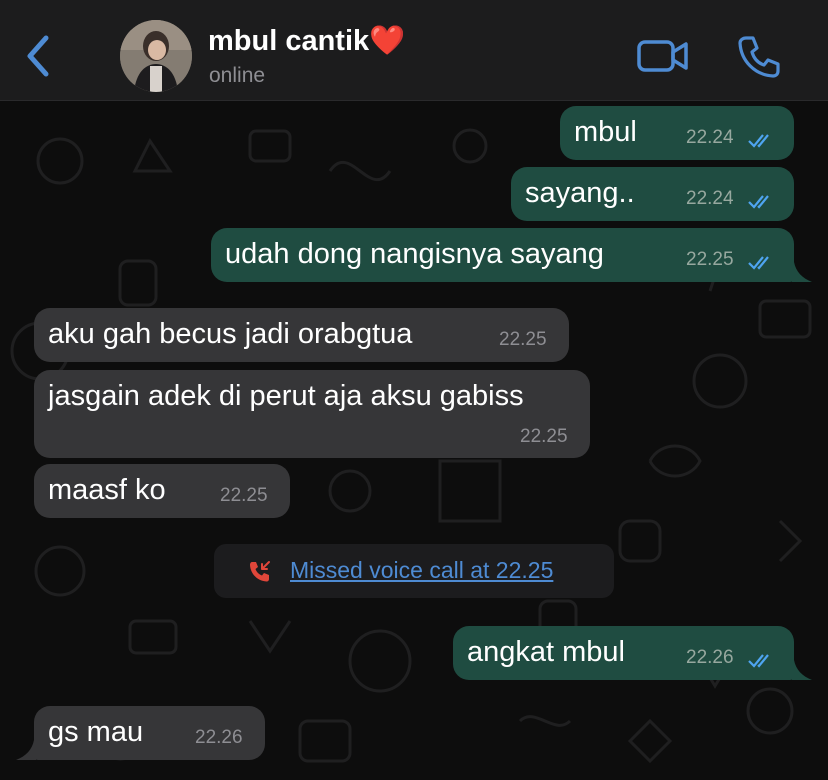 The width and height of the screenshot is (828, 780). I want to click on back-button, so click(39, 56).